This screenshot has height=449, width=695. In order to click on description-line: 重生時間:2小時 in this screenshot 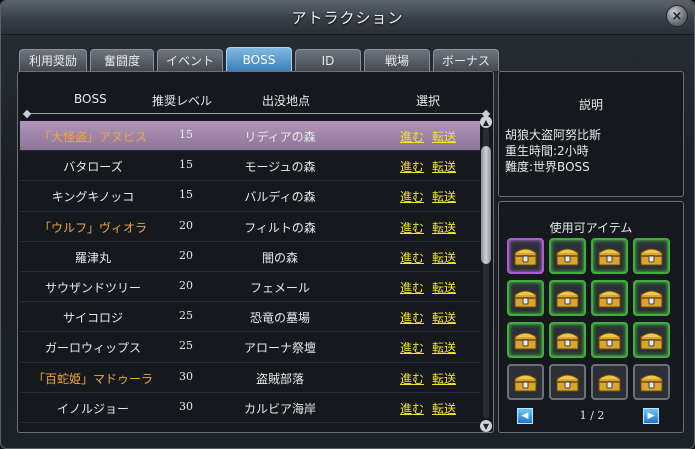, I will do `click(547, 151)`.